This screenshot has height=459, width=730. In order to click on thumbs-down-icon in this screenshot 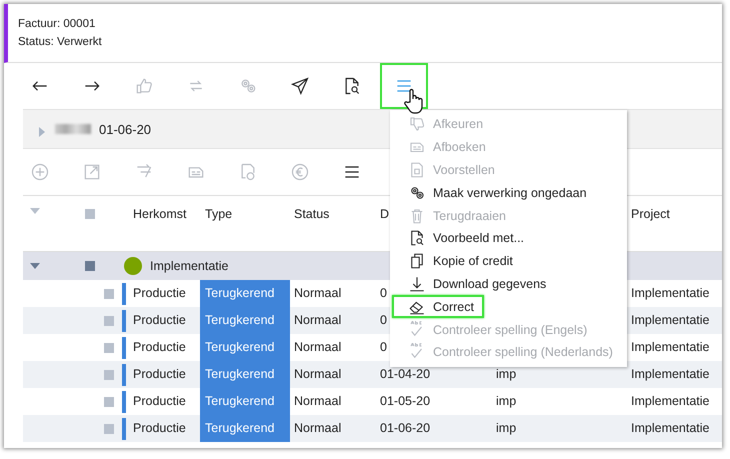, I will do `click(417, 124)`.